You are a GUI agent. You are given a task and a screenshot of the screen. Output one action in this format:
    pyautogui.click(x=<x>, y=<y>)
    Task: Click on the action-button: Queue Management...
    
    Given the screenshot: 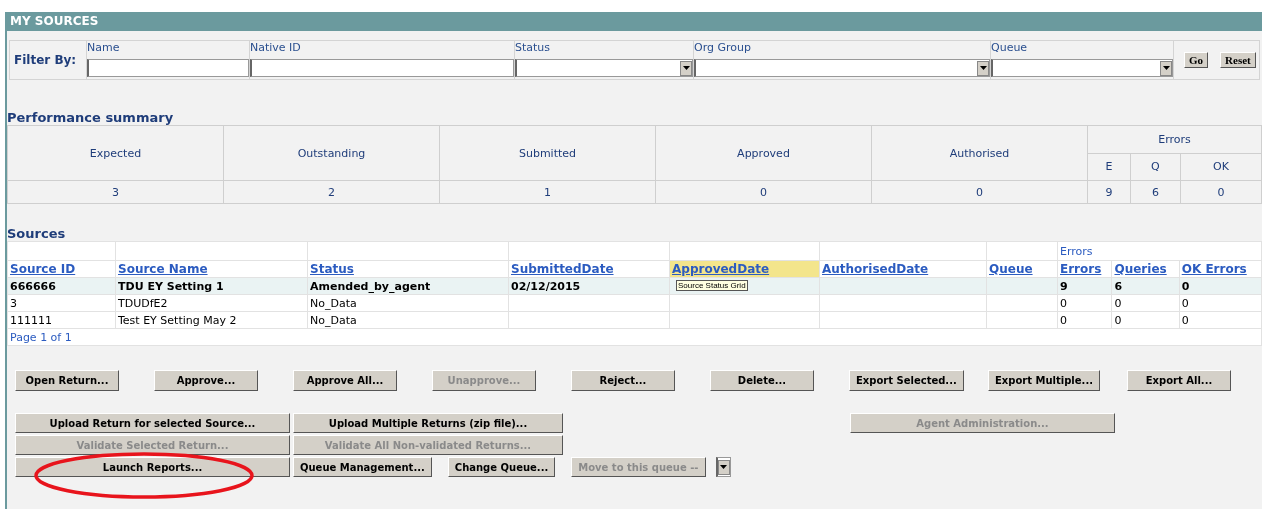 What is the action you would take?
    pyautogui.click(x=362, y=467)
    